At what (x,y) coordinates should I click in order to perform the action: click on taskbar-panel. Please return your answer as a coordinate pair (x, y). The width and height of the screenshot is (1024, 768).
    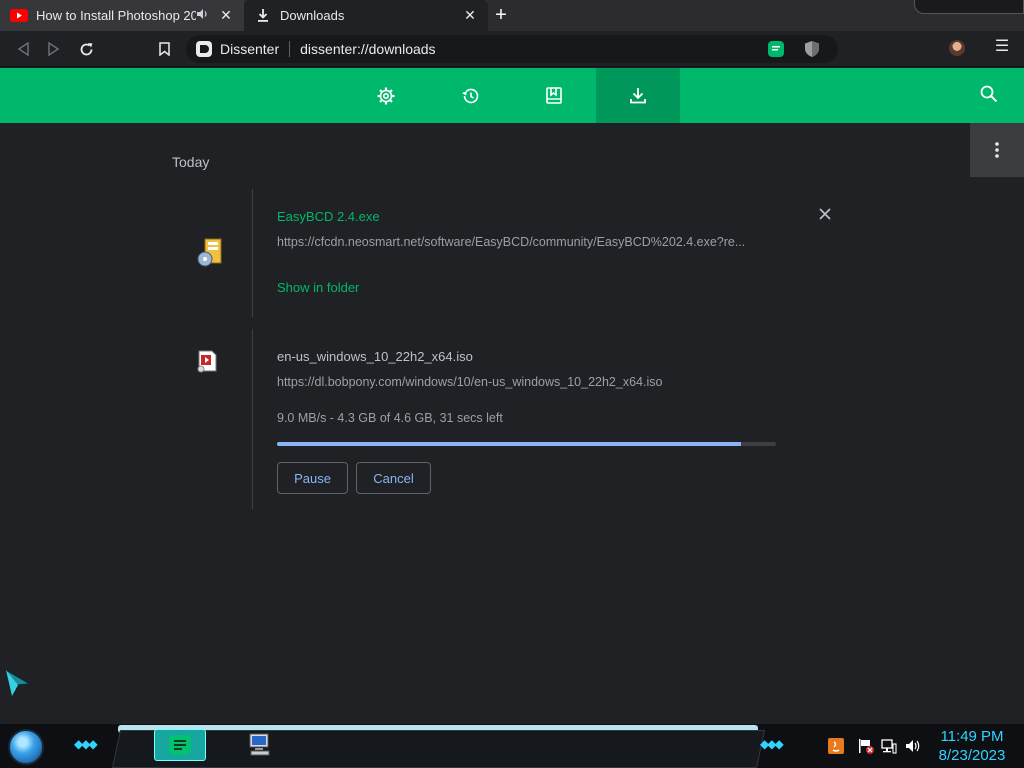
    Looking at the image, I should click on (438, 749).